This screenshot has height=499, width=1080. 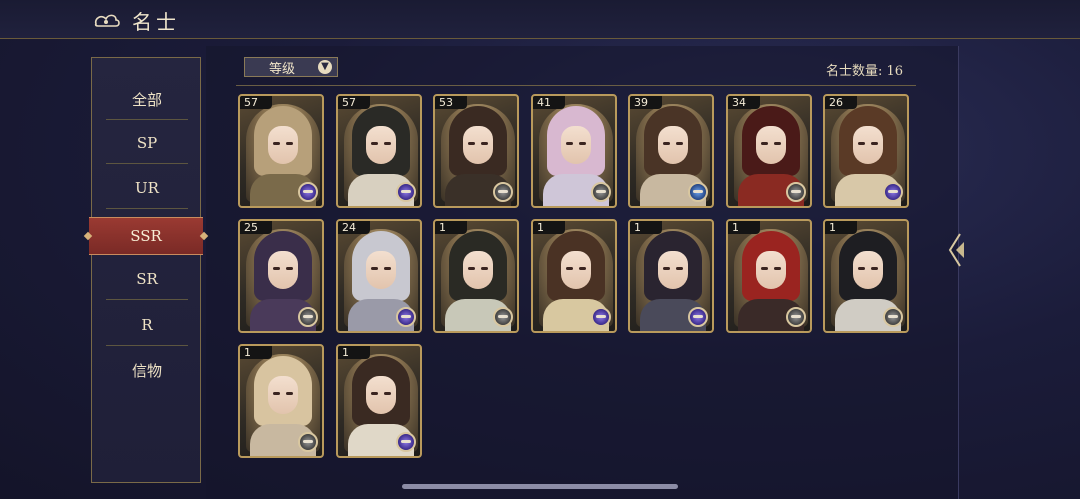 What do you see at coordinates (957, 250) in the screenshot?
I see `chevron-left-icon` at bounding box center [957, 250].